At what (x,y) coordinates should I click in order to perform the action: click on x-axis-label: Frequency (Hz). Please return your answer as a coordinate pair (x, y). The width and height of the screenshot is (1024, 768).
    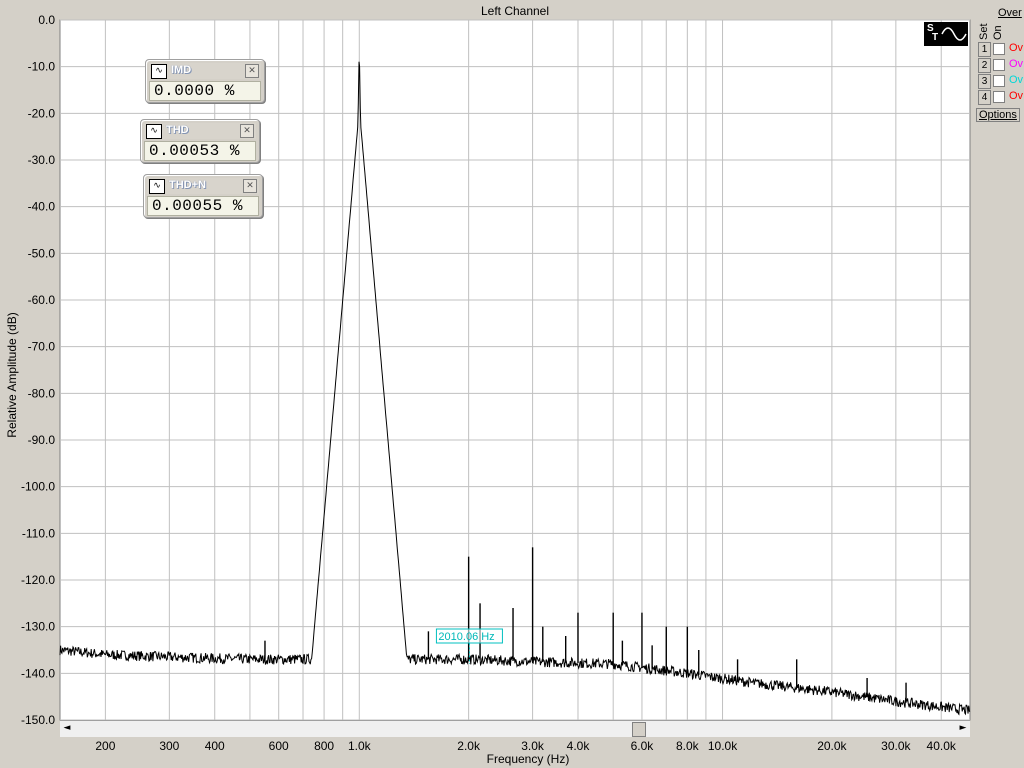
    Looking at the image, I should click on (528, 759).